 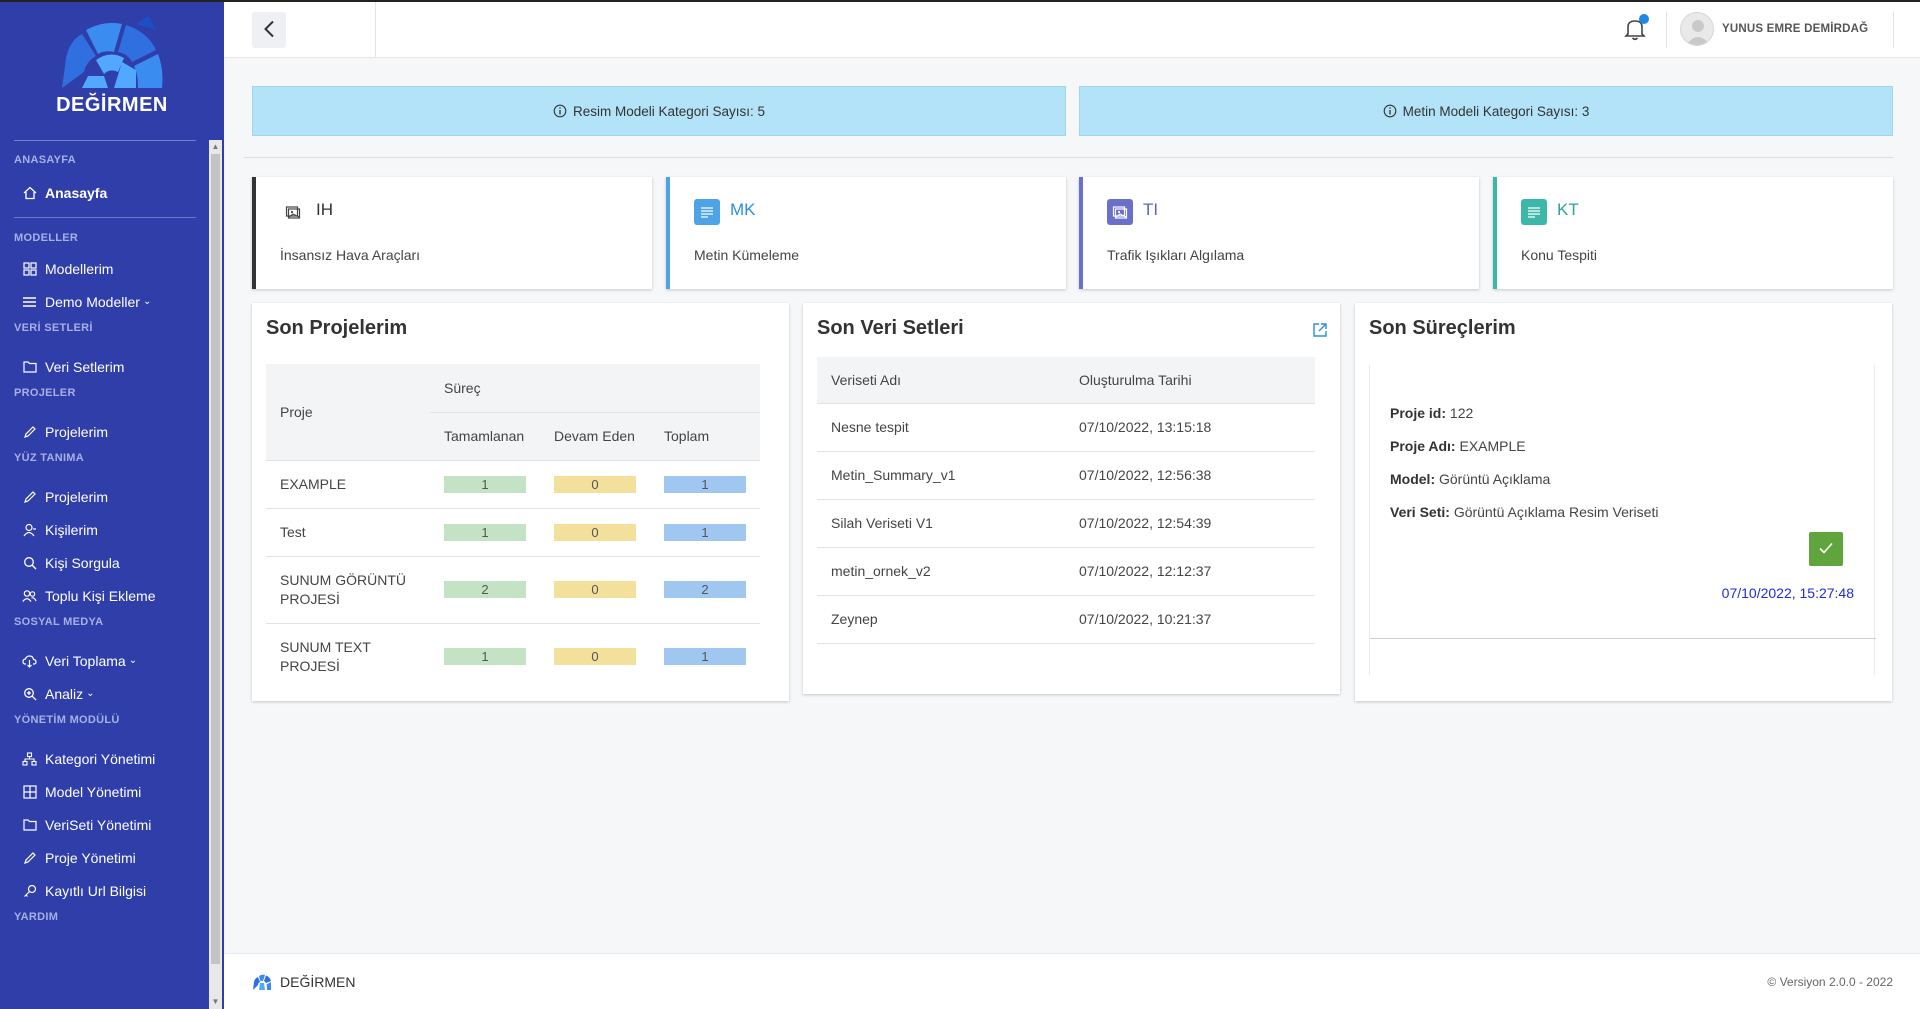 What do you see at coordinates (105, 140) in the screenshot?
I see `brand-divider` at bounding box center [105, 140].